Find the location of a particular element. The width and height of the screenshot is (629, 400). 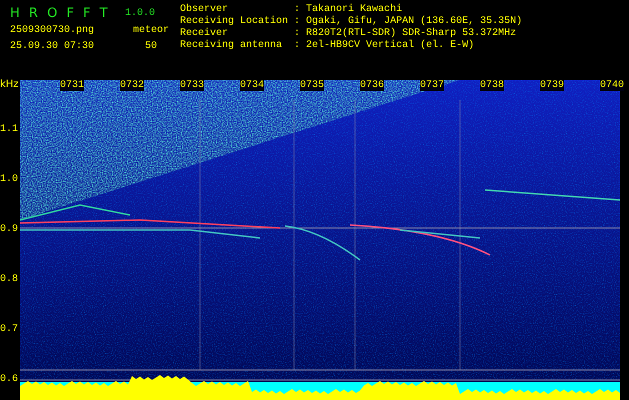

info-value: : R820T2(RTL-SDR) SDR-Sharp 53.372MHz is located at coordinates (405, 34).